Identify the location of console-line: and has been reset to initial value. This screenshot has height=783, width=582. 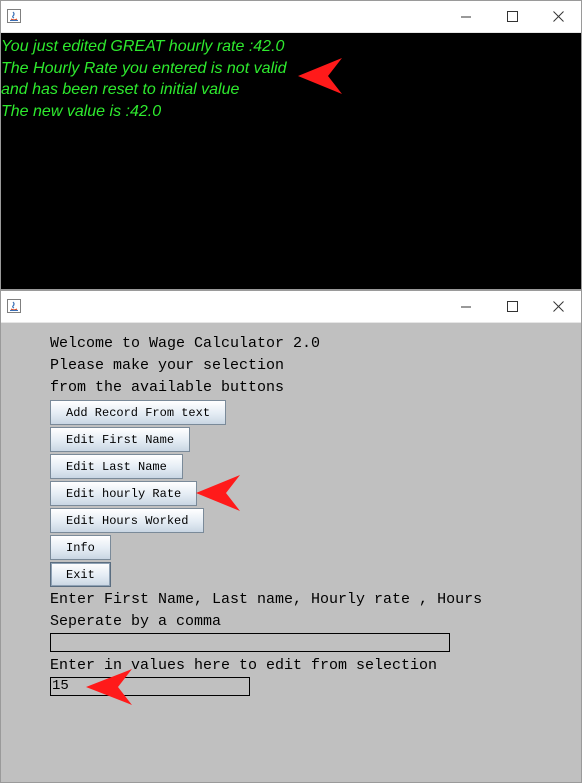
(120, 89).